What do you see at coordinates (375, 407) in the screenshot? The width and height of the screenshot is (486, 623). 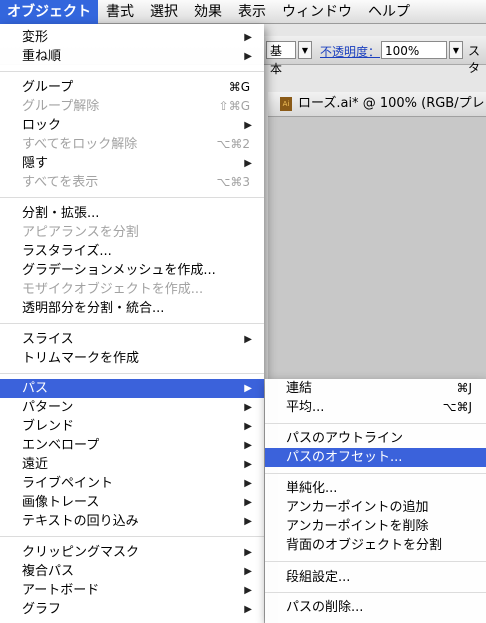 I see `submenu-item-average: 平均... ⌥⌘J` at bounding box center [375, 407].